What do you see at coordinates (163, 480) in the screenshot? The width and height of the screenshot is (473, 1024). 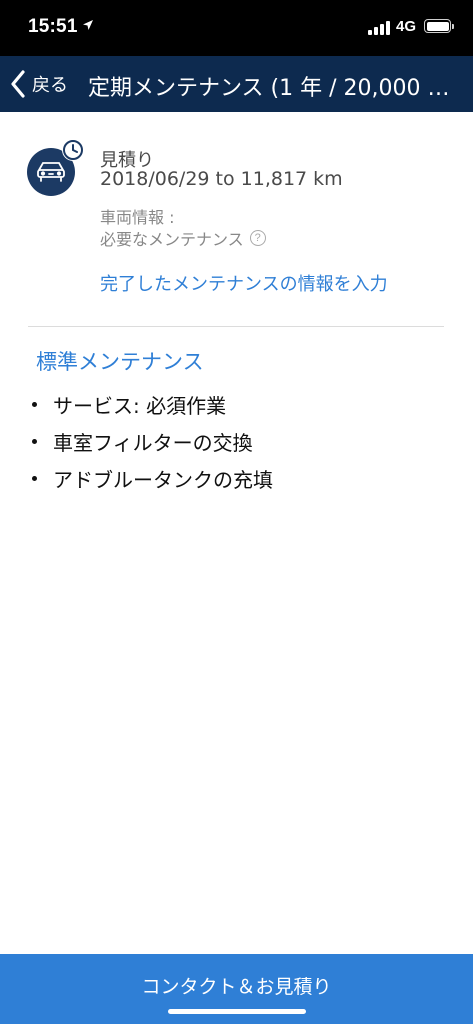 I see `list-item-label: アドブルータンクの充填` at bounding box center [163, 480].